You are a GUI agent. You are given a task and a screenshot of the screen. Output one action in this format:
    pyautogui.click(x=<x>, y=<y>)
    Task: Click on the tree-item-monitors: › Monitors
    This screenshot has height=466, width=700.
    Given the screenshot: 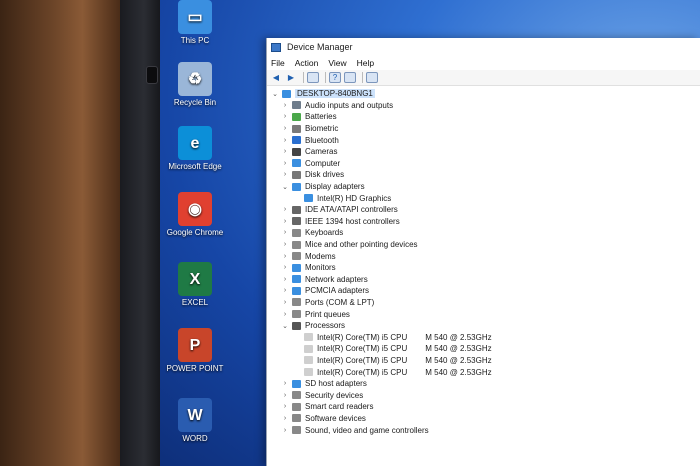 What is the action you would take?
    pyautogui.click(x=483, y=268)
    